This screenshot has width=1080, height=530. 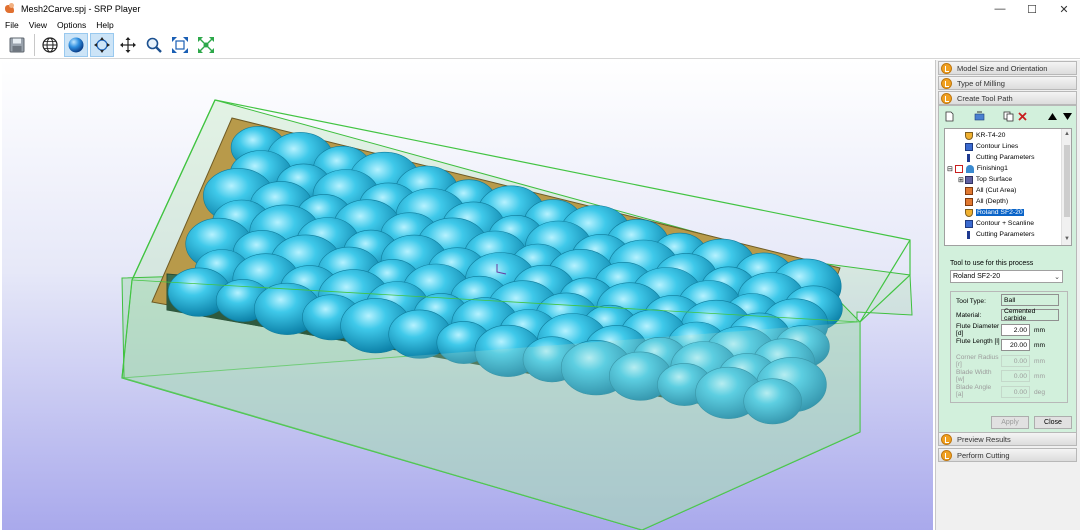 I want to click on new-process-button, so click(x=949, y=116).